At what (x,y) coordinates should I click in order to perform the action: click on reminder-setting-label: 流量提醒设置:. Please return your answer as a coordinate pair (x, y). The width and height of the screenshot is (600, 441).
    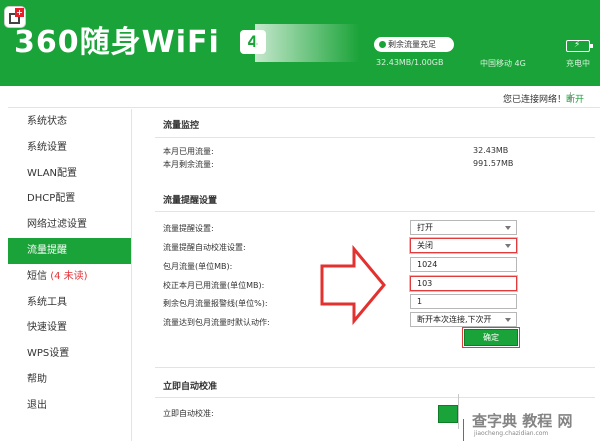
    Looking at the image, I should click on (188, 228).